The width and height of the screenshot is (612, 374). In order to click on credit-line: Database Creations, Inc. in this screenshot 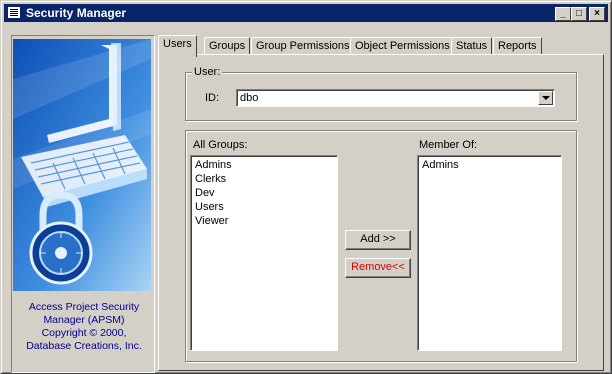, I will do `click(84, 346)`.